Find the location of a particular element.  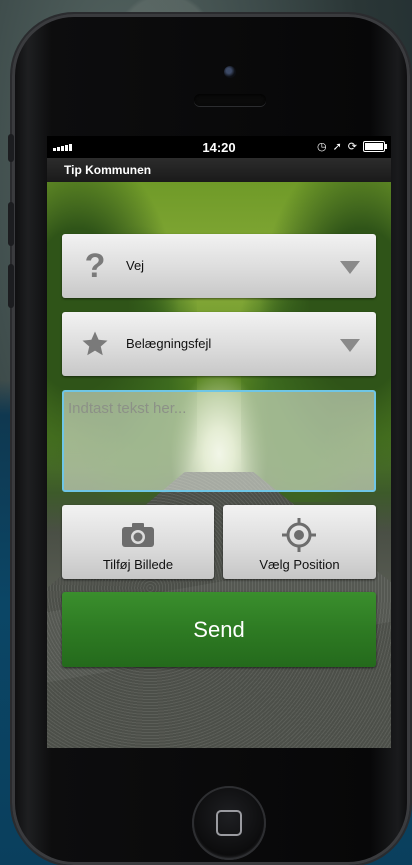

crosshair-icon is located at coordinates (299, 535).